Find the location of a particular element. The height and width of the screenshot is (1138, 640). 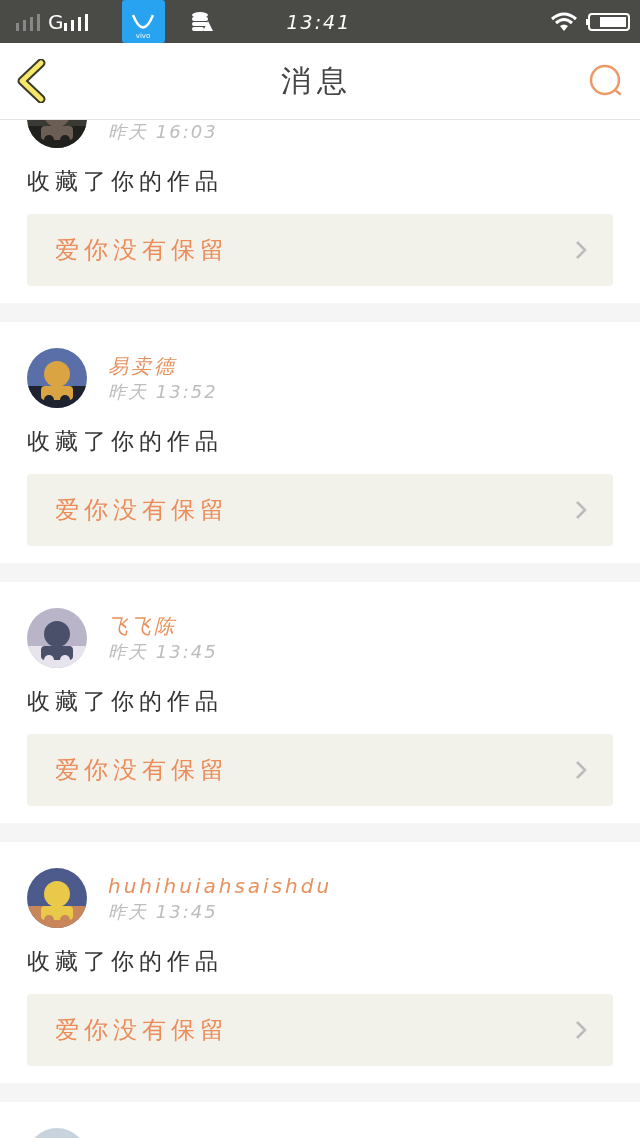

message-time: 昨天 13:52 is located at coordinates (163, 392).